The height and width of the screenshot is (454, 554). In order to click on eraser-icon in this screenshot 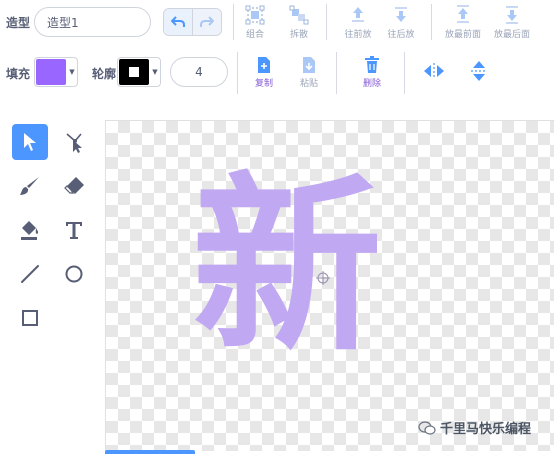, I will do `click(74, 185)`.